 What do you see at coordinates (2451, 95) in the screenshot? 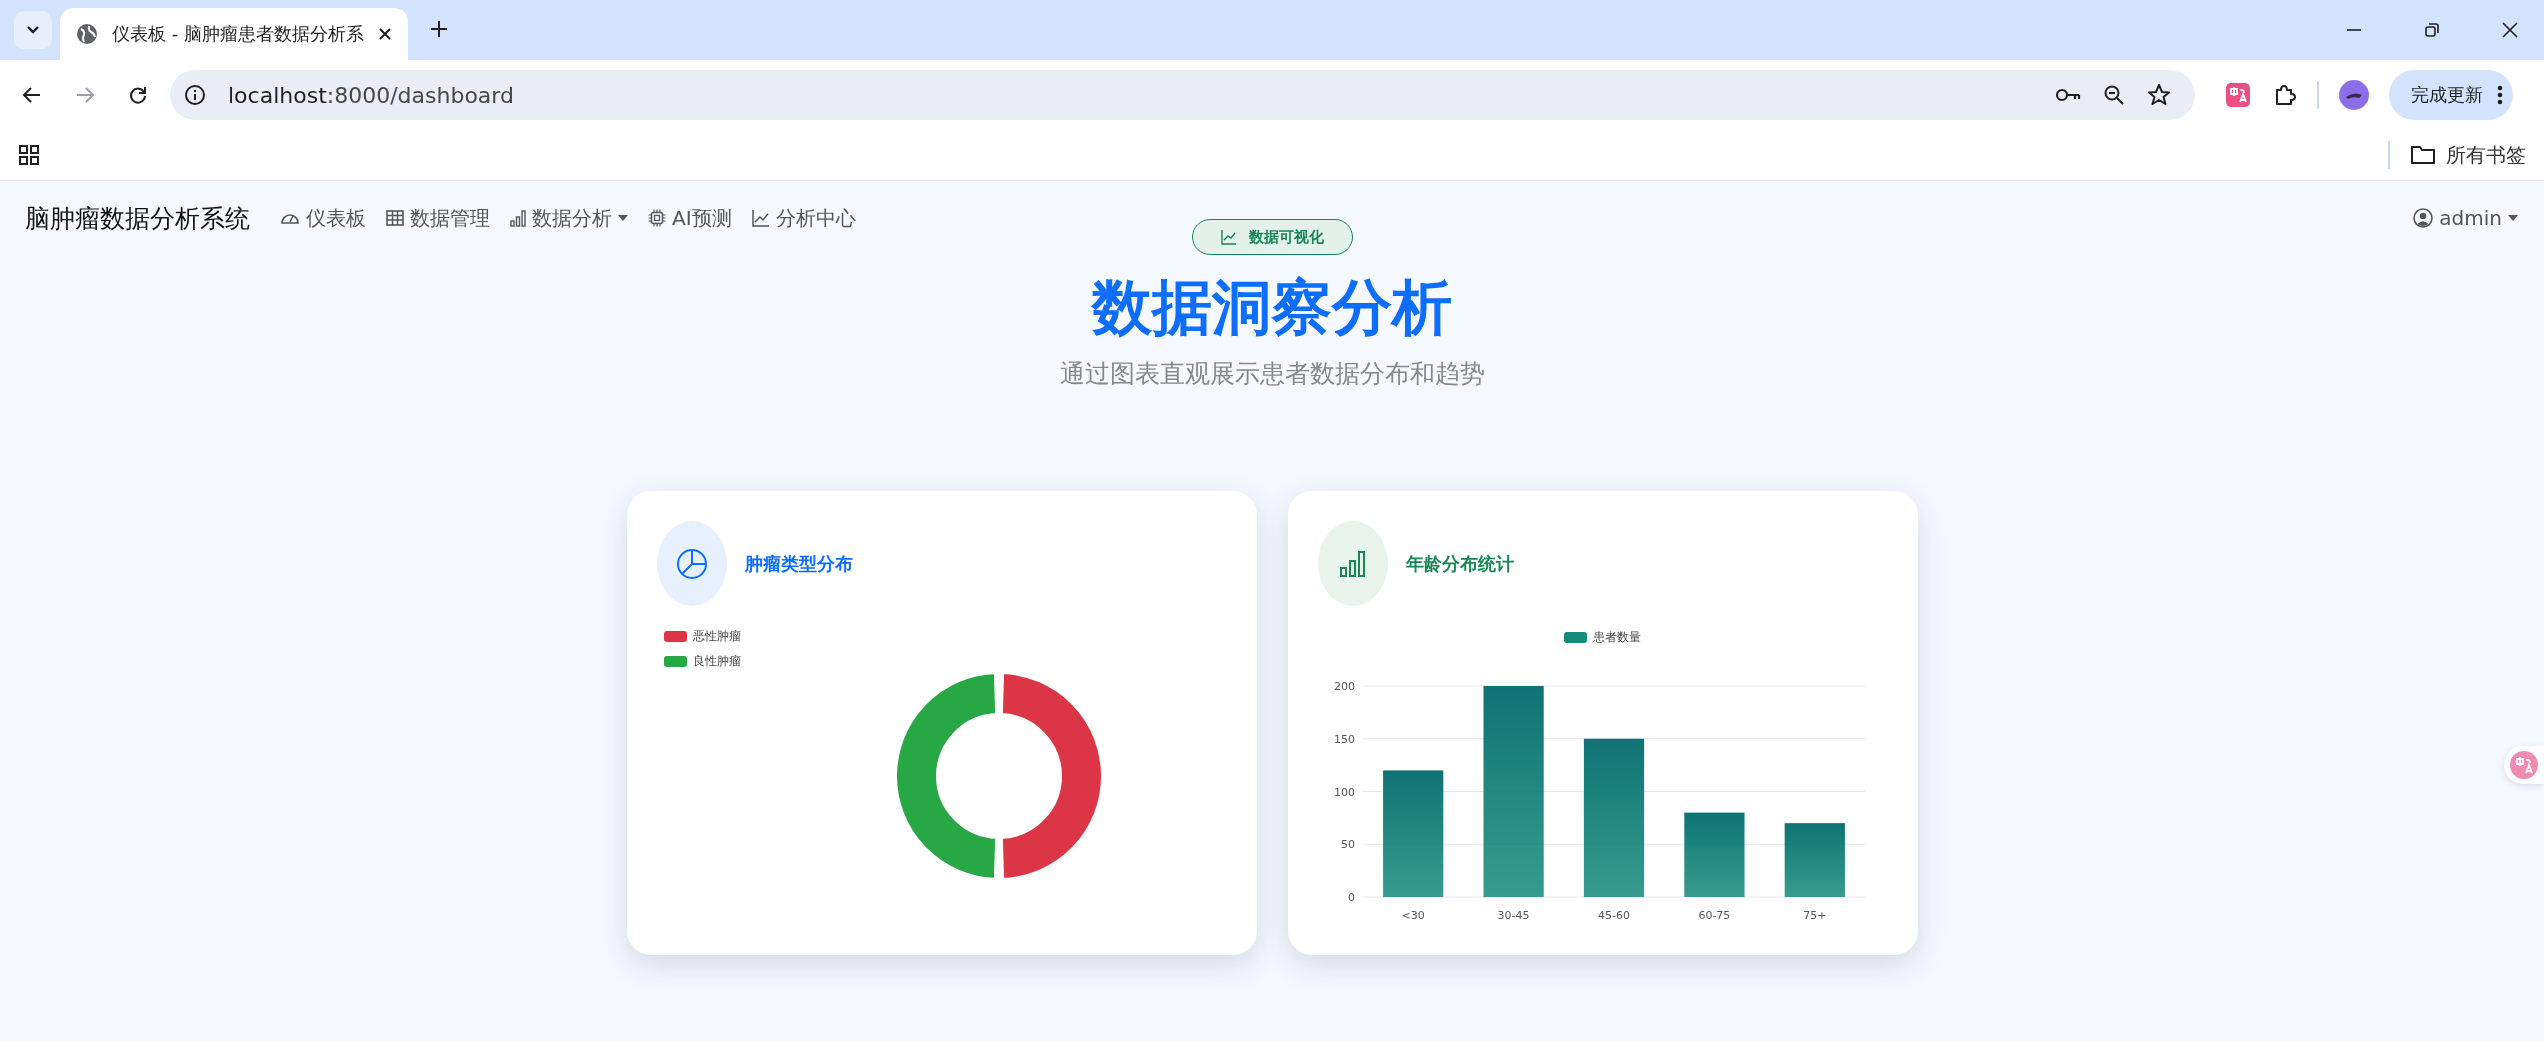
I see `update-button: 完成更新` at bounding box center [2451, 95].